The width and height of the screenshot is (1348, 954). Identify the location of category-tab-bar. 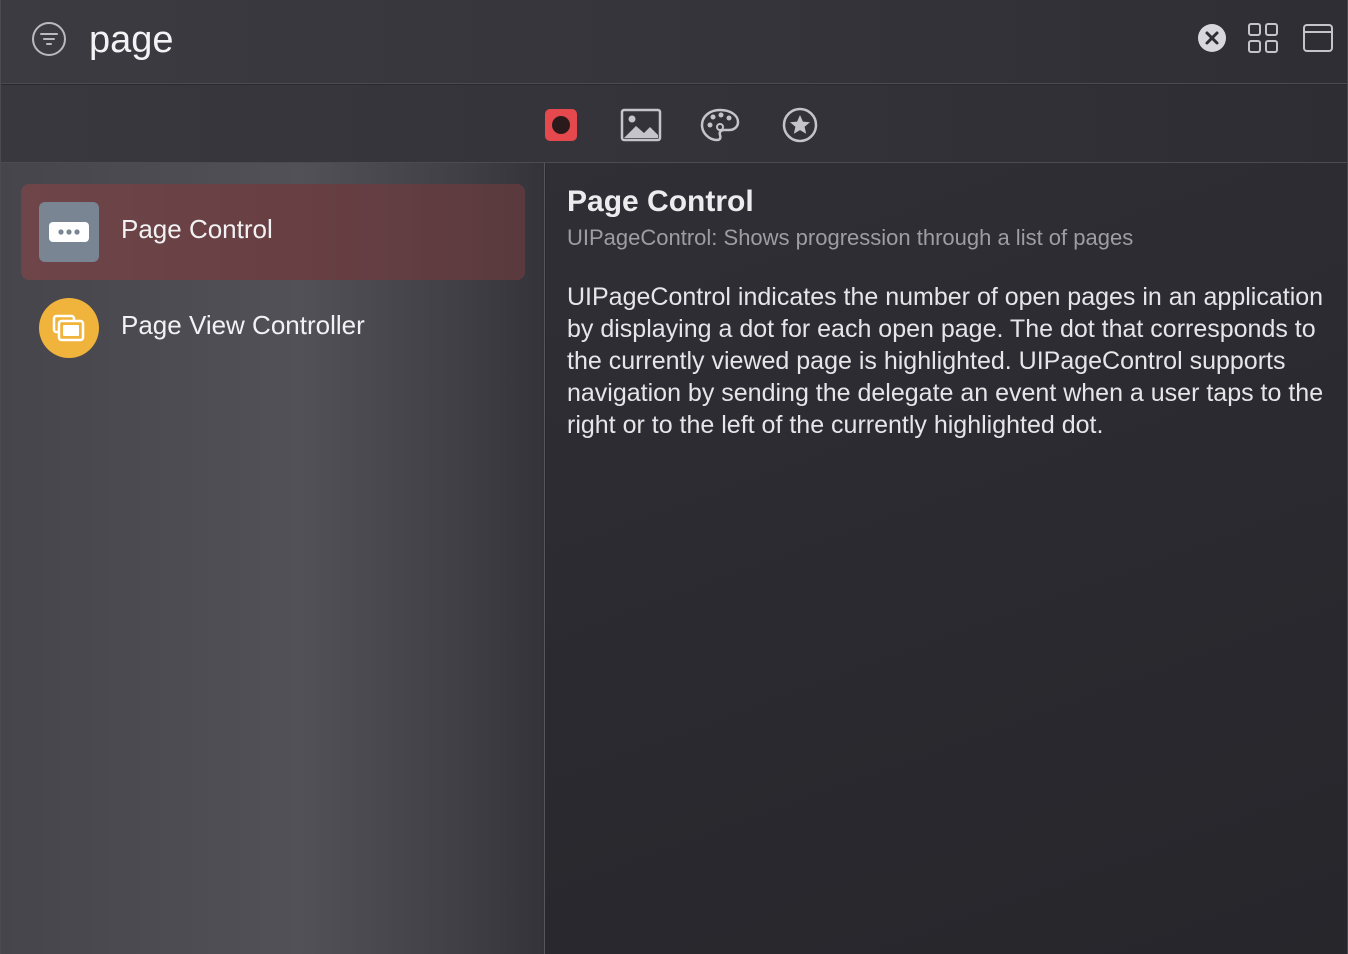
(674, 124).